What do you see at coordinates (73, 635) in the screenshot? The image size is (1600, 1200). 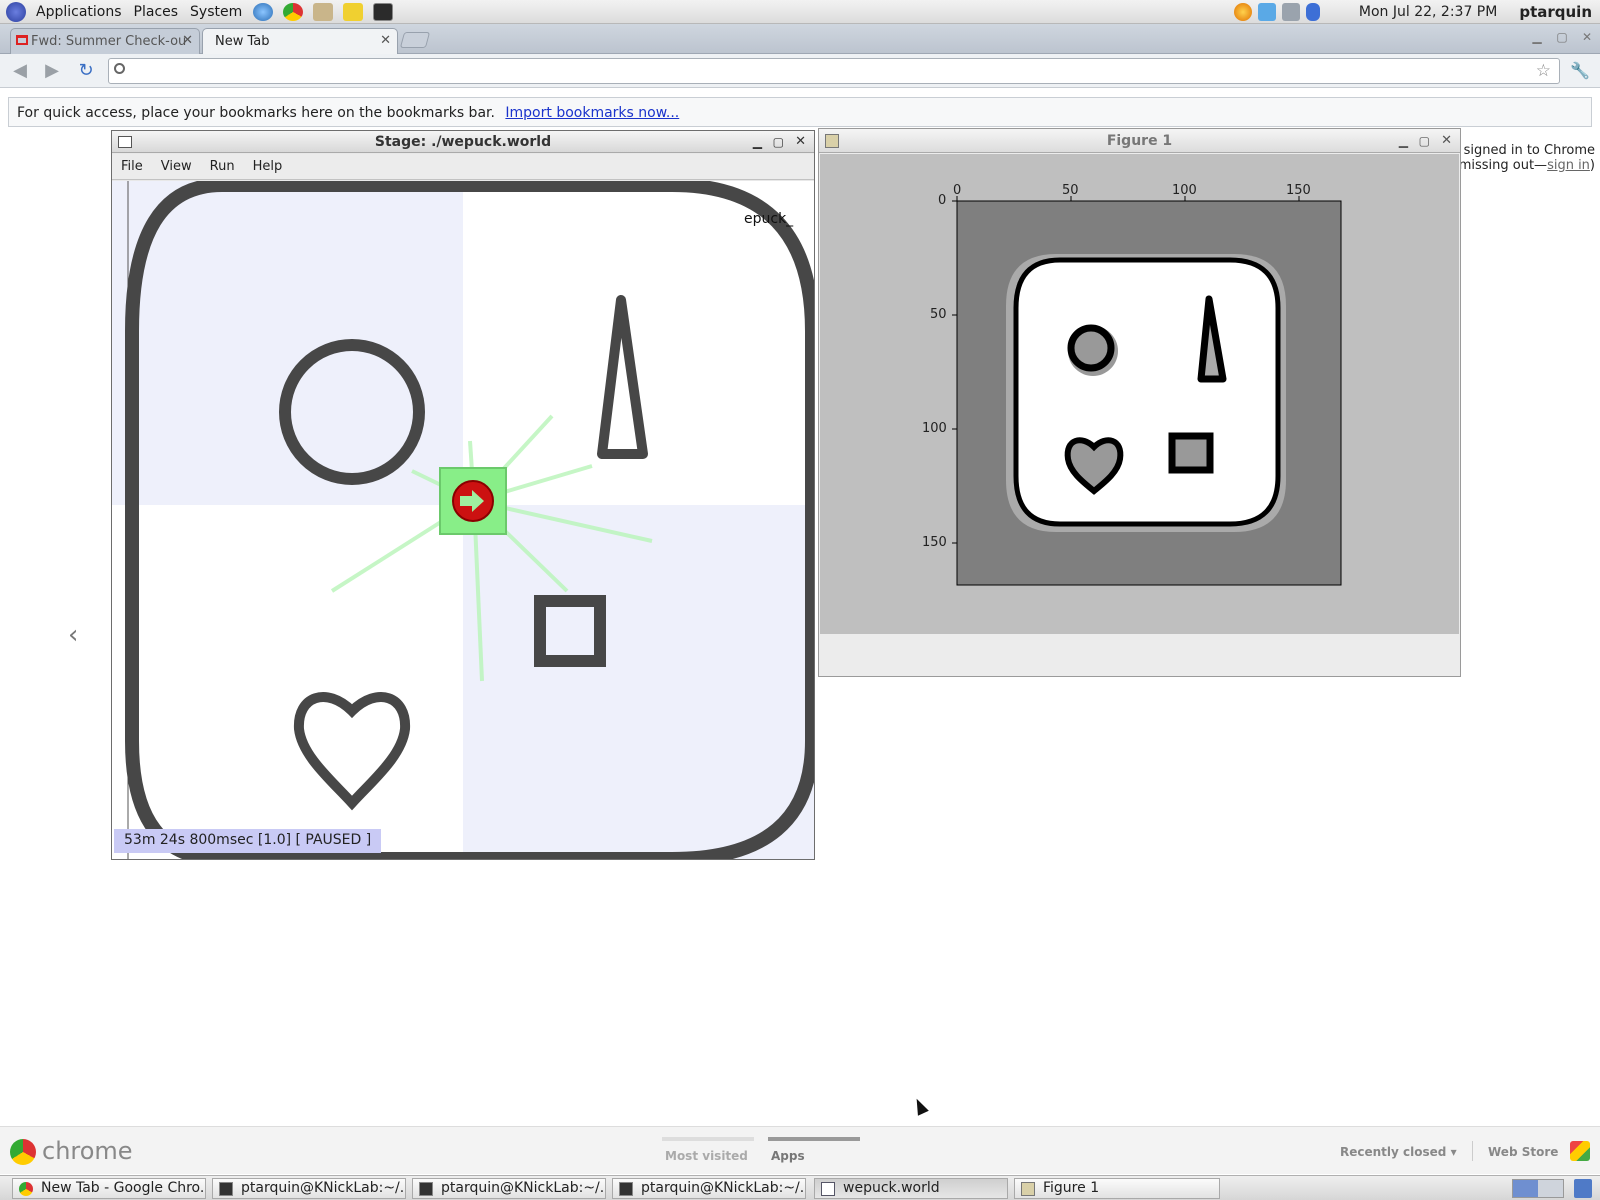 I see `ntp-prev-page-icon: ‹` at bounding box center [73, 635].